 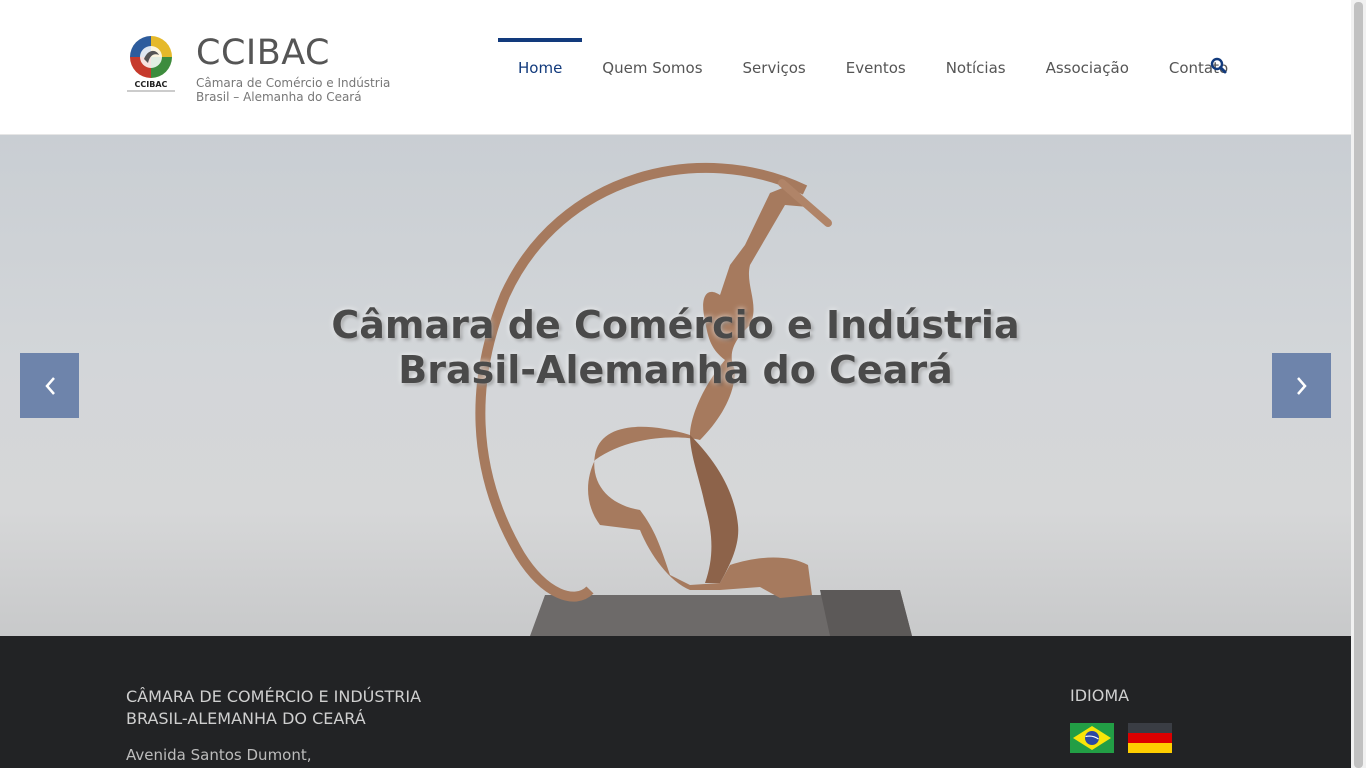 What do you see at coordinates (1100, 695) in the screenshot?
I see `language-title: IDIOMA` at bounding box center [1100, 695].